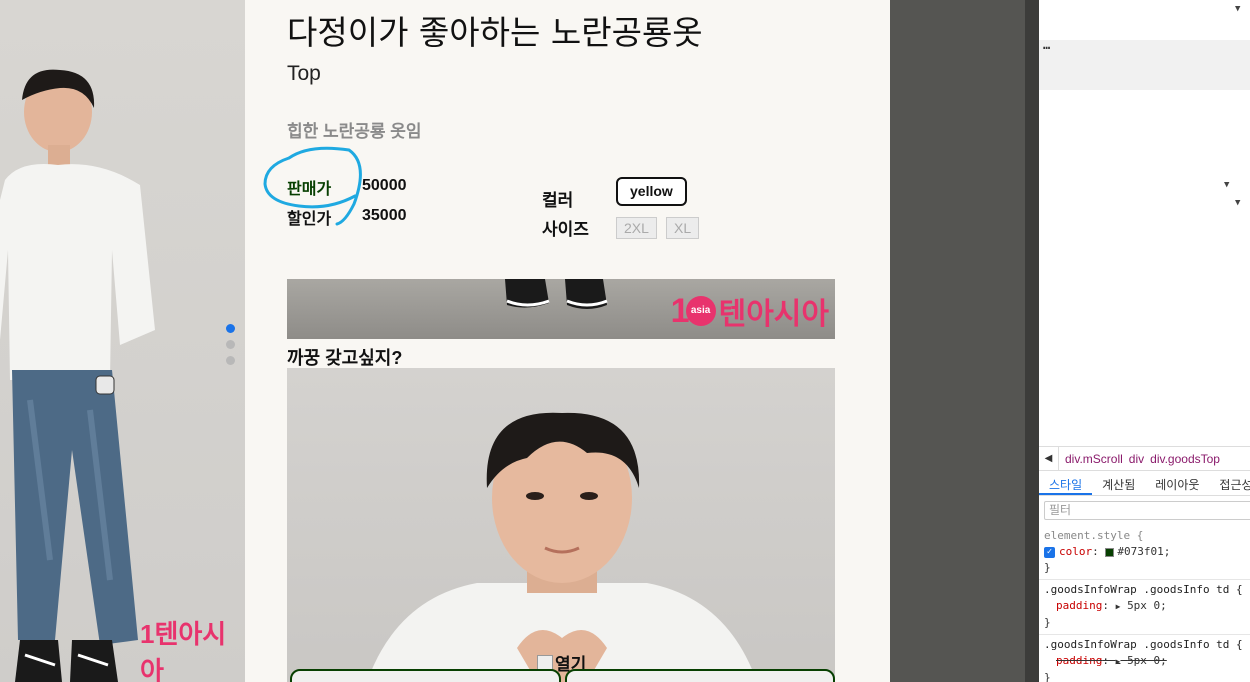 This screenshot has height=682, width=1250. I want to click on css-declaration-overridden: padding: ▶ 5px 0;, so click(1144, 661).